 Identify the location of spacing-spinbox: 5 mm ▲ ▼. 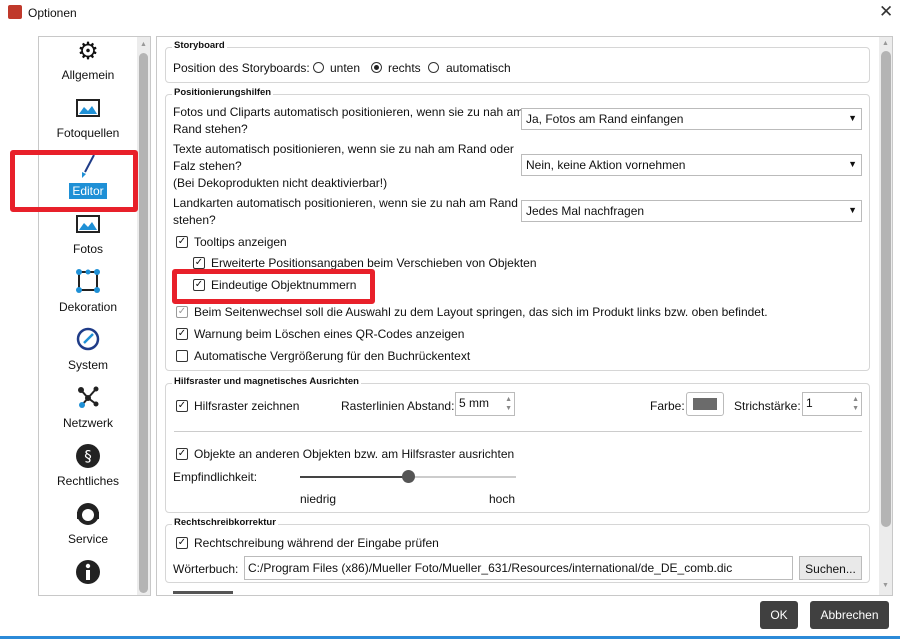
(485, 404).